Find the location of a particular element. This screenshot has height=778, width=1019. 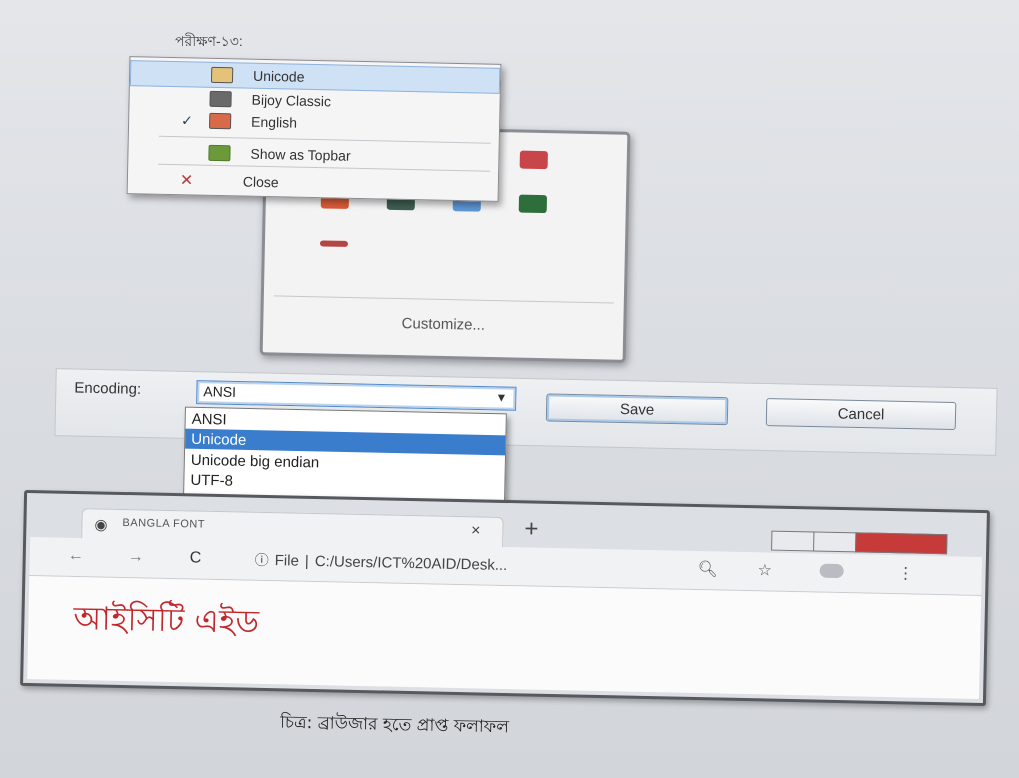

encoding-selected-value: ANSI is located at coordinates (220, 391).